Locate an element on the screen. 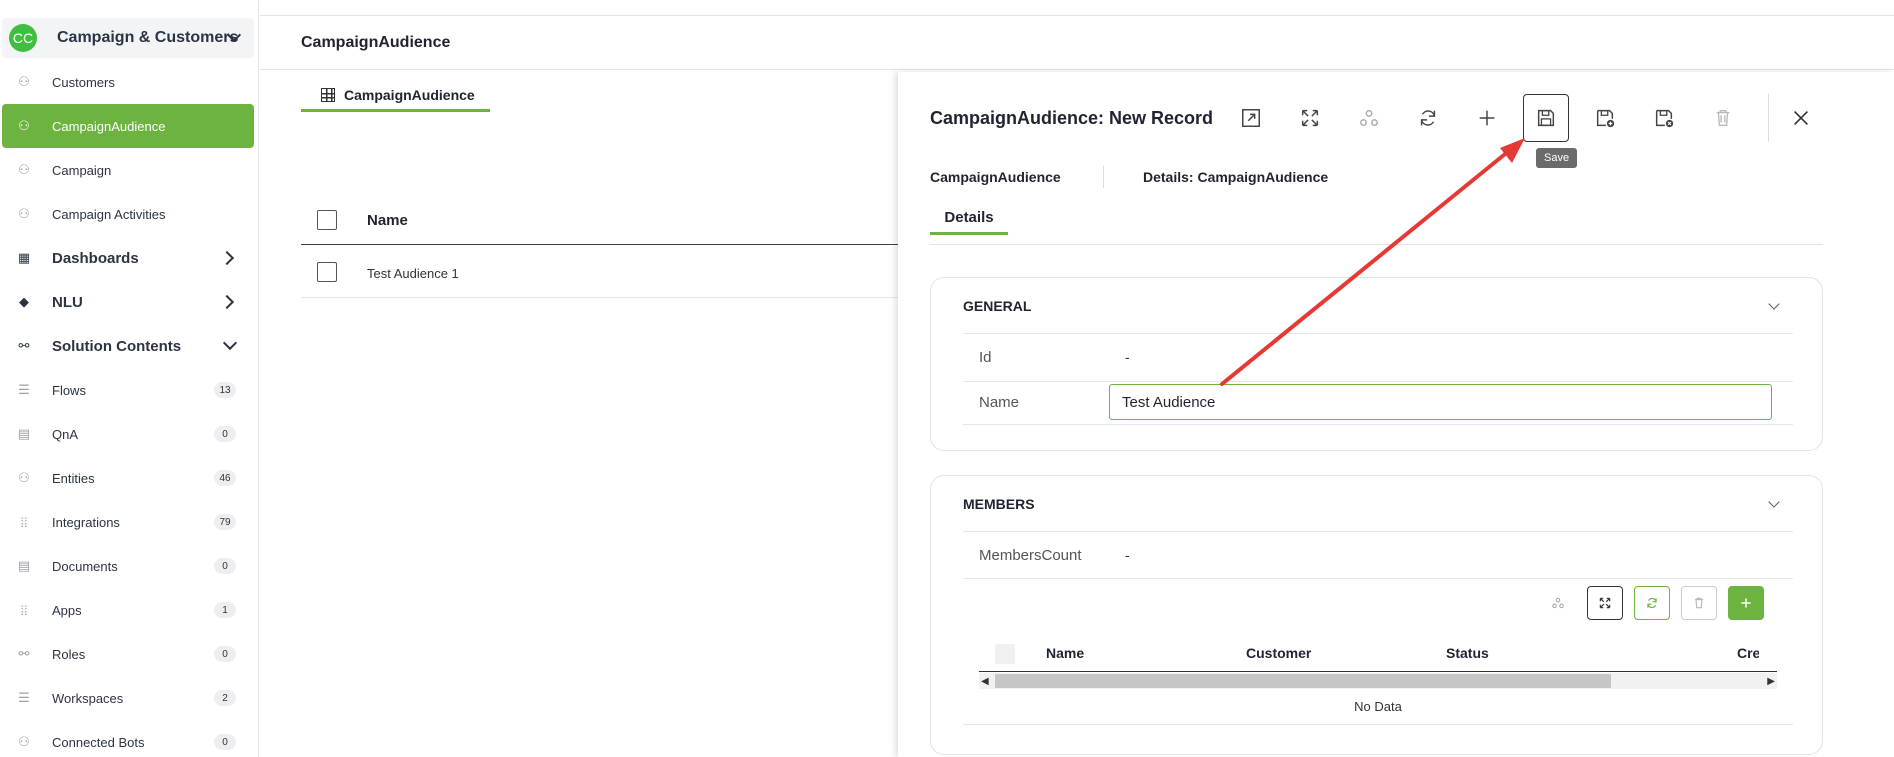  book-icon: ▤ is located at coordinates (24, 433).